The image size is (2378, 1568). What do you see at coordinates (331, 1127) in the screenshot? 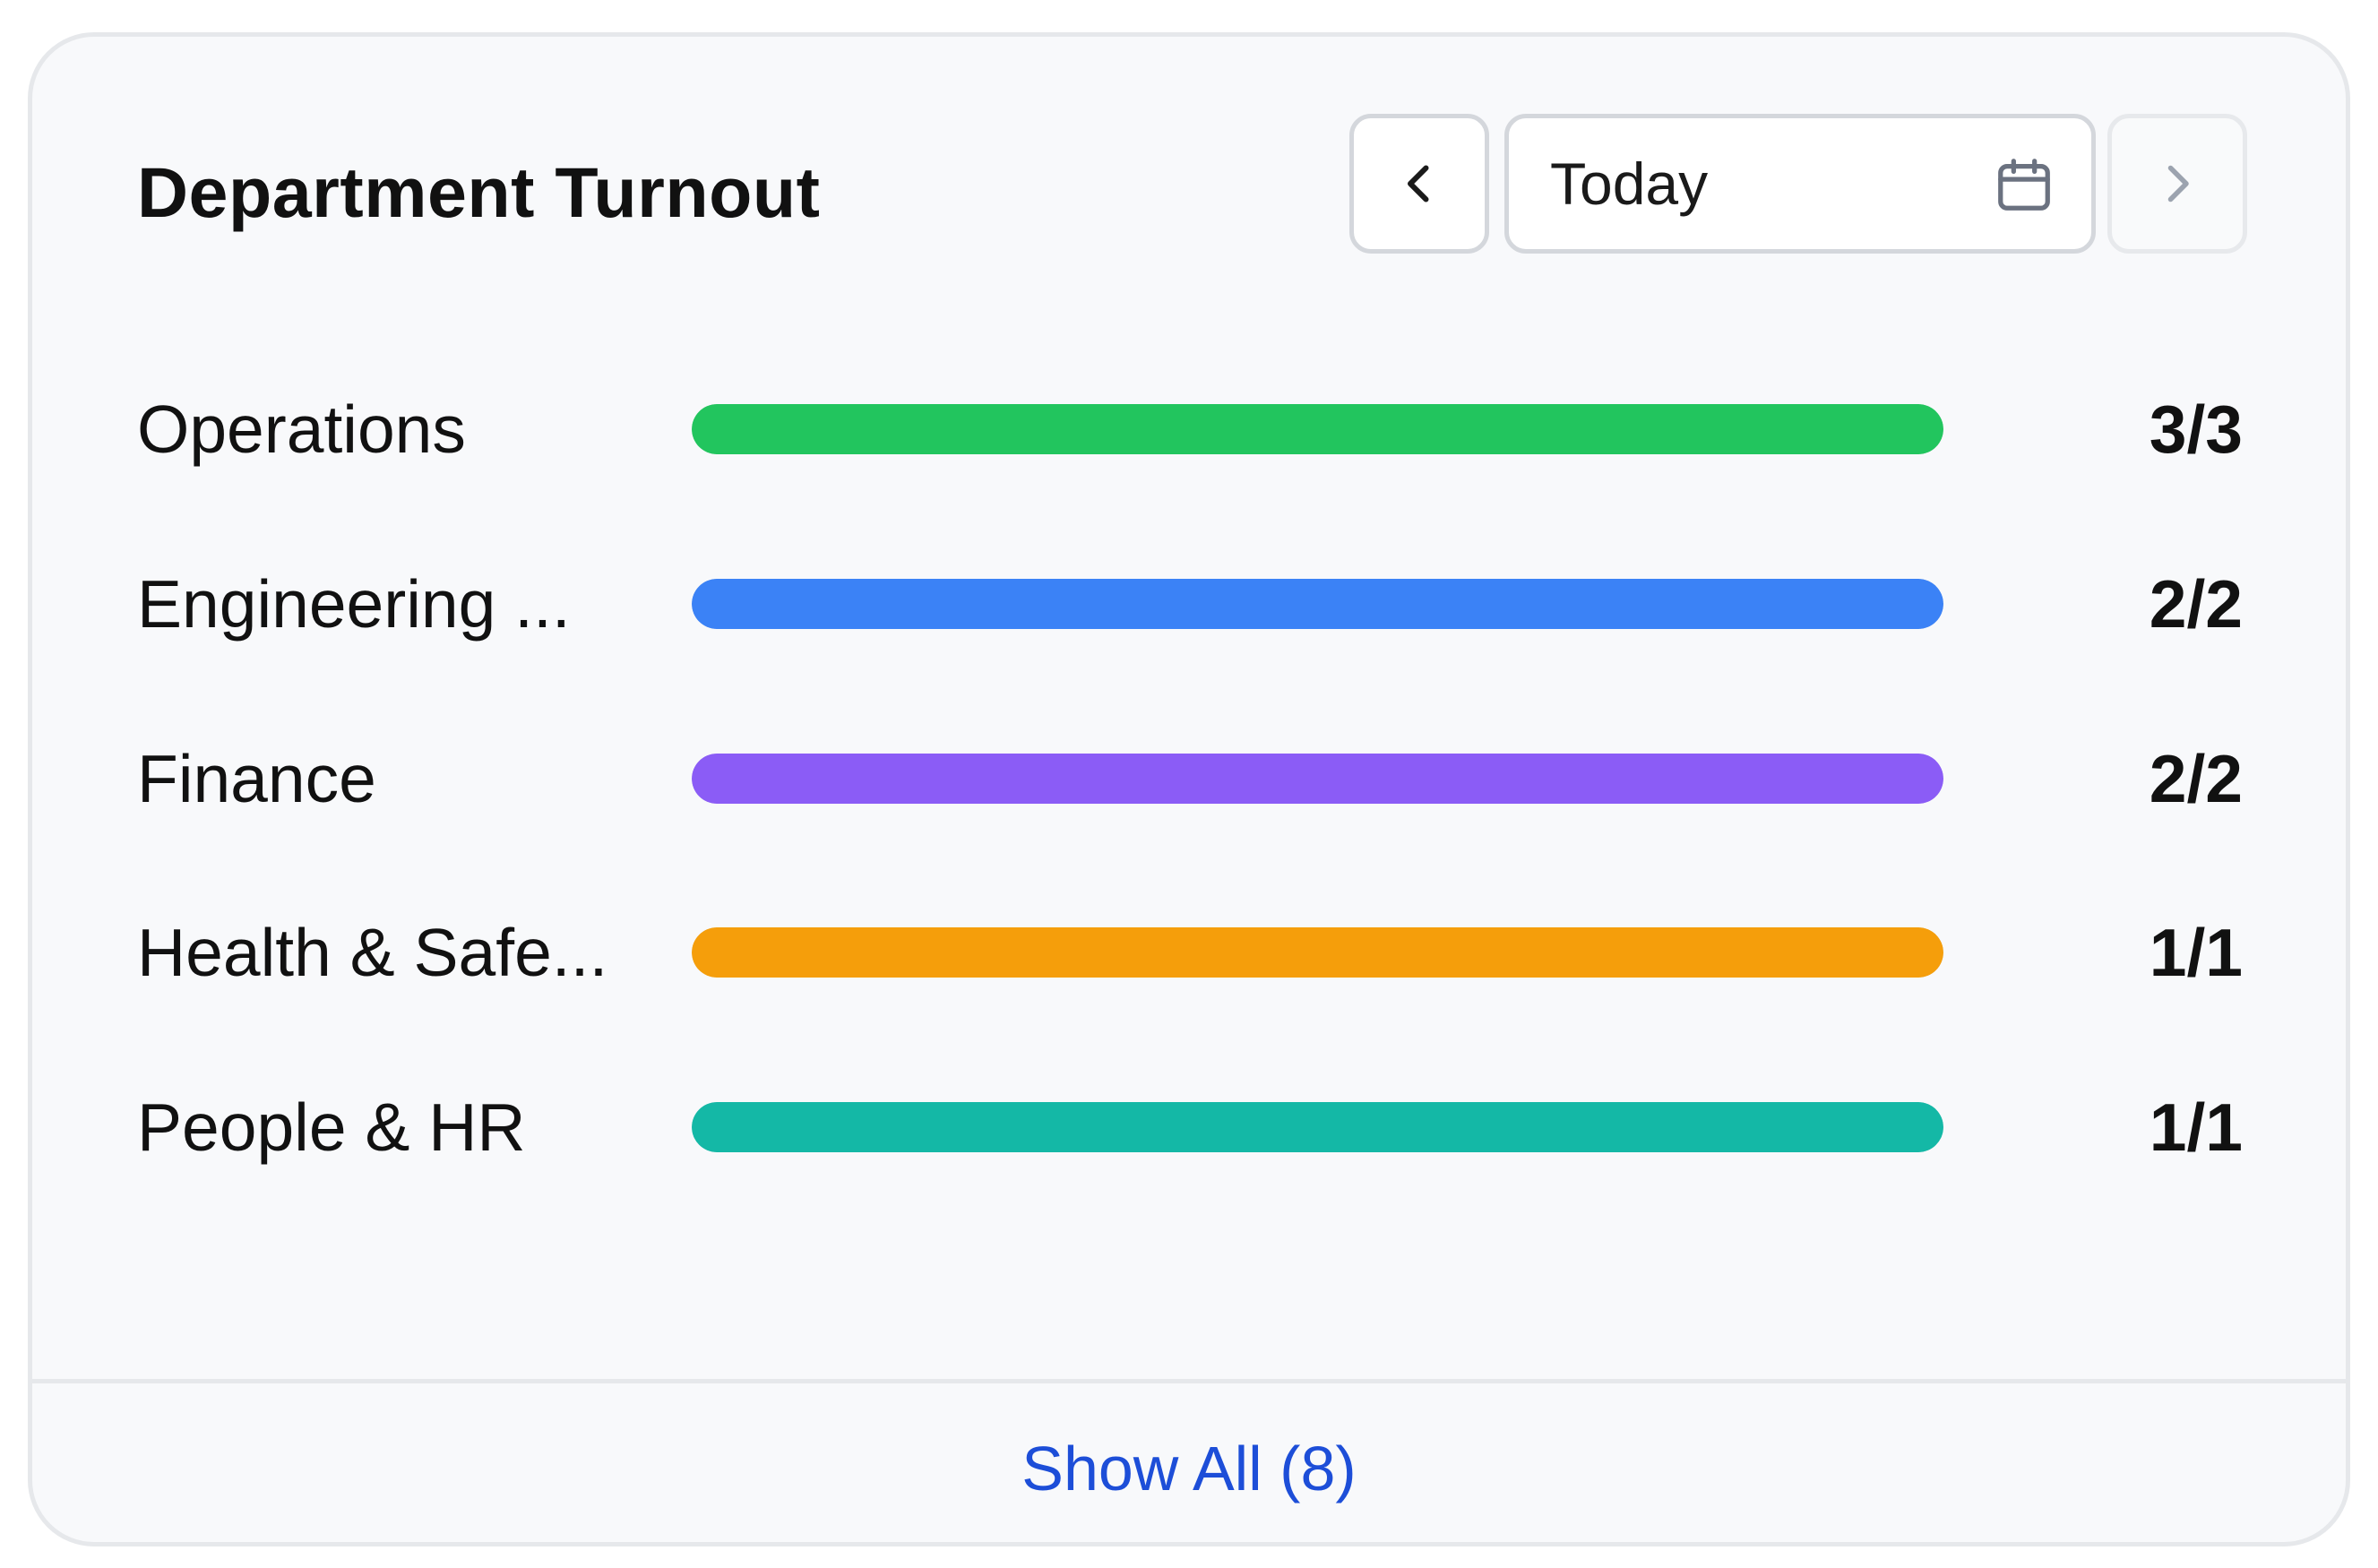
I see `department-label: People & HR` at bounding box center [331, 1127].